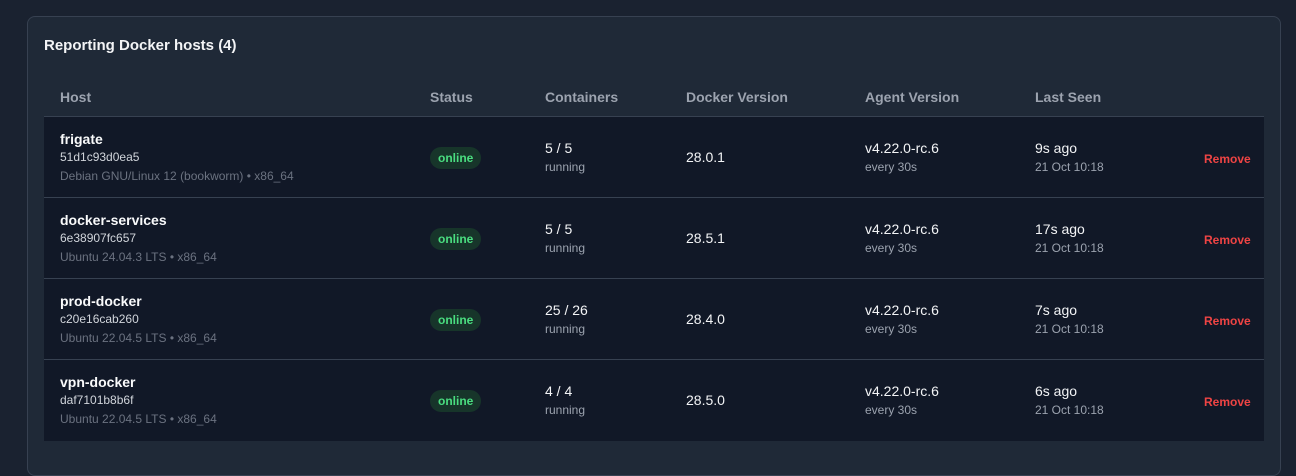 The width and height of the screenshot is (1296, 476). What do you see at coordinates (1056, 391) in the screenshot?
I see `last-seen-relative: 6s ago` at bounding box center [1056, 391].